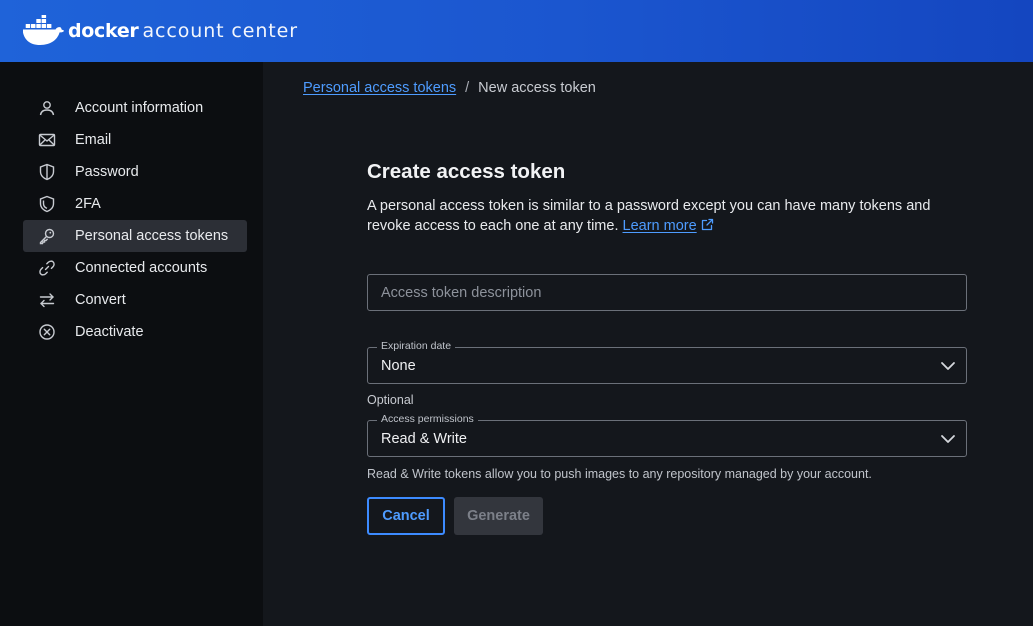 The width and height of the screenshot is (1033, 626). Describe the element at coordinates (47, 332) in the screenshot. I see `x-circle-icon` at that location.